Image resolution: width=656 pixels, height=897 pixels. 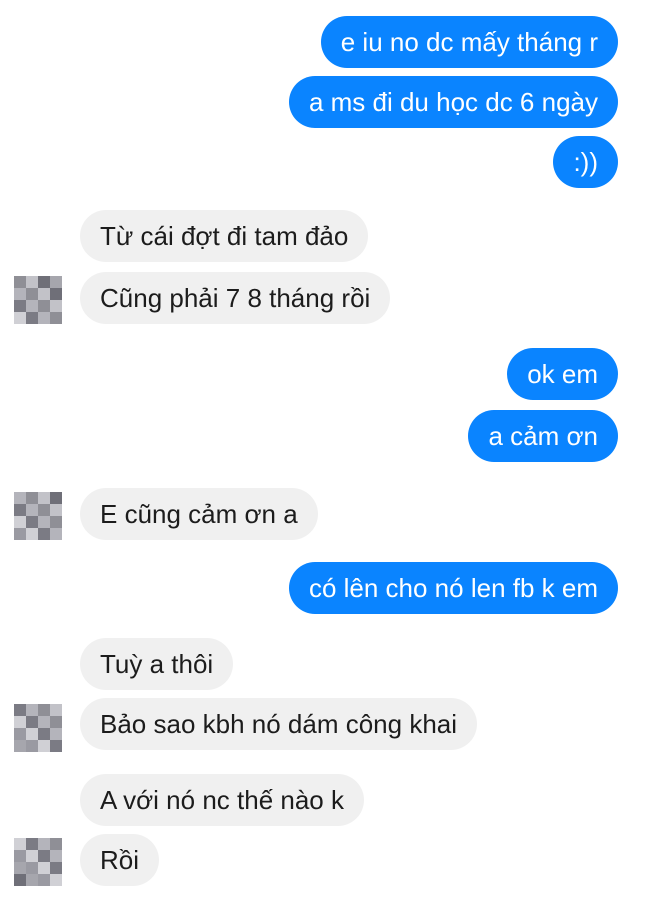 What do you see at coordinates (453, 588) in the screenshot?
I see `outgoing-message: có lên cho nó len fb k em` at bounding box center [453, 588].